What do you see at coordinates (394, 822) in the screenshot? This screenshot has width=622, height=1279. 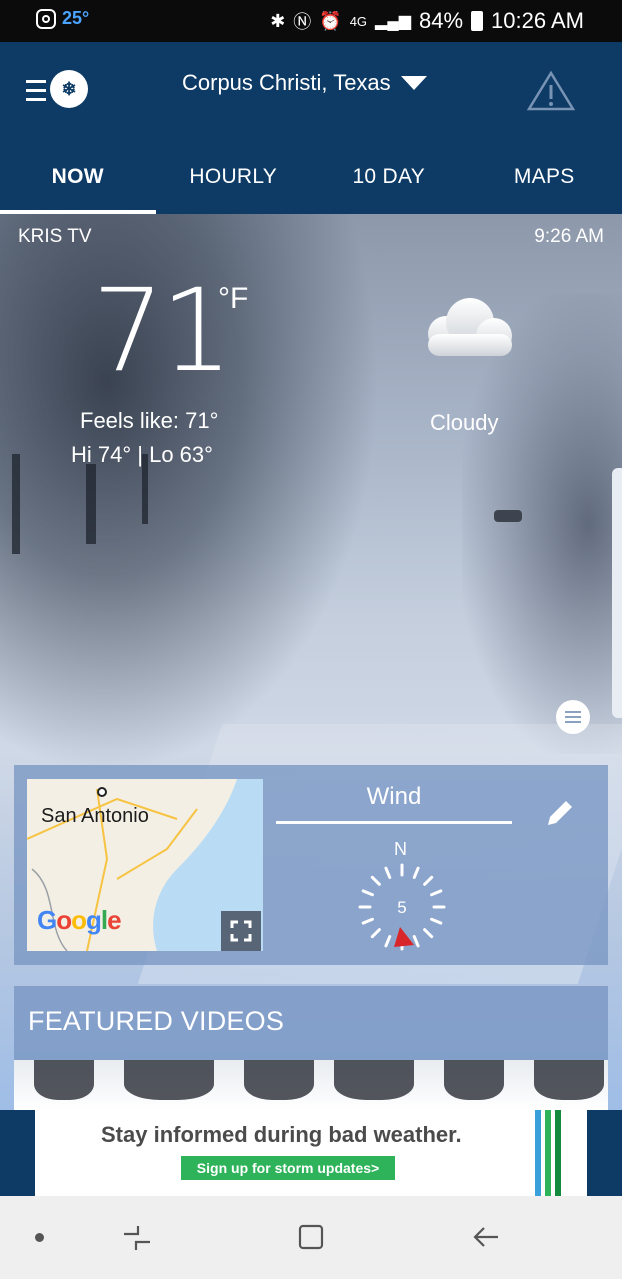 I see `wind-divider` at bounding box center [394, 822].